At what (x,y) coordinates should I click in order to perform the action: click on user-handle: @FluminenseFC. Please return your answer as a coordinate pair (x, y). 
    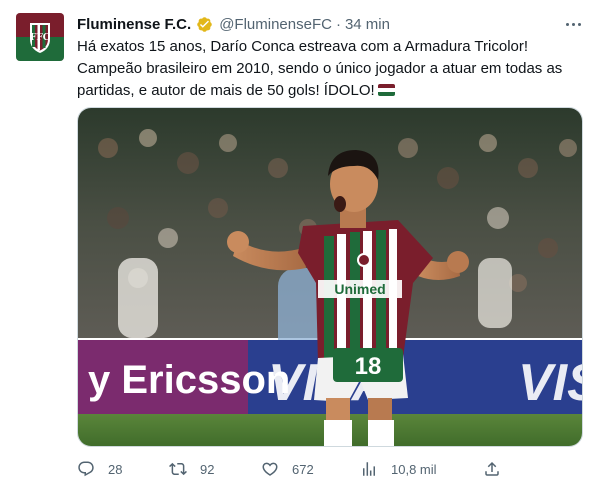
    Looking at the image, I should click on (275, 24).